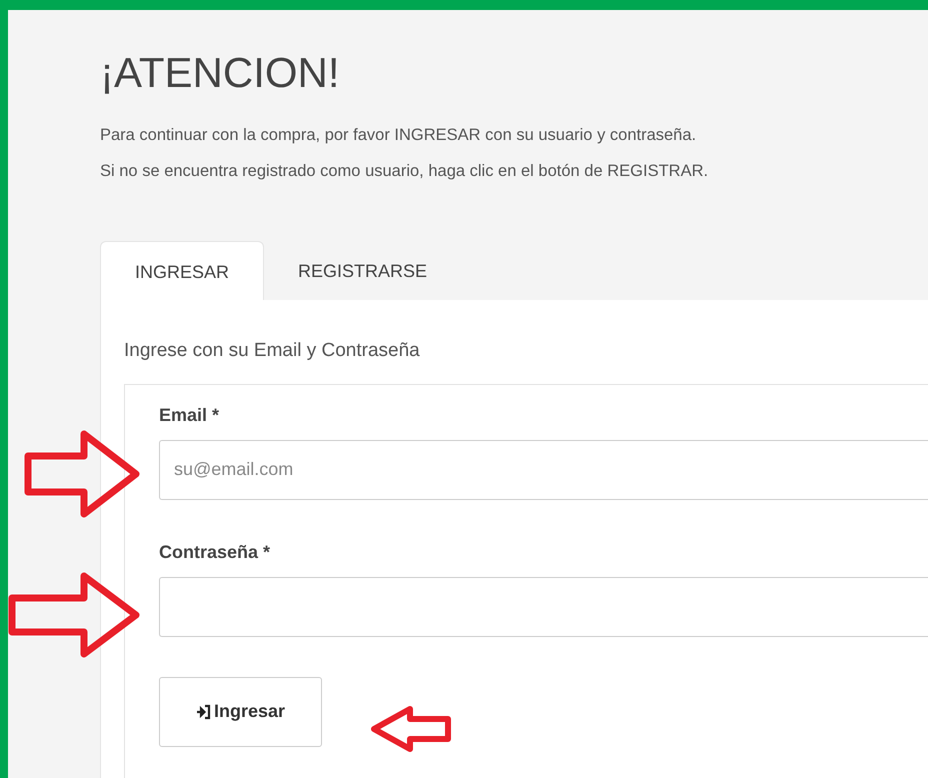 The width and height of the screenshot is (928, 778). I want to click on input-field, so click(543, 606).